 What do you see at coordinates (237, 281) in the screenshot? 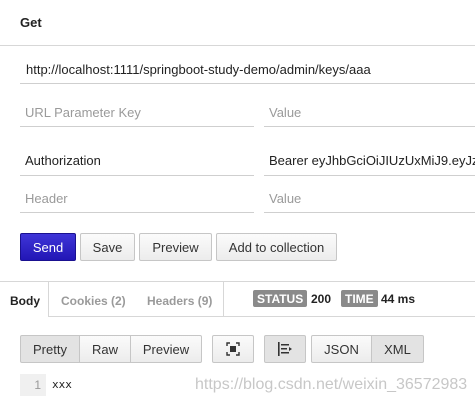
I see `response-divider` at bounding box center [237, 281].